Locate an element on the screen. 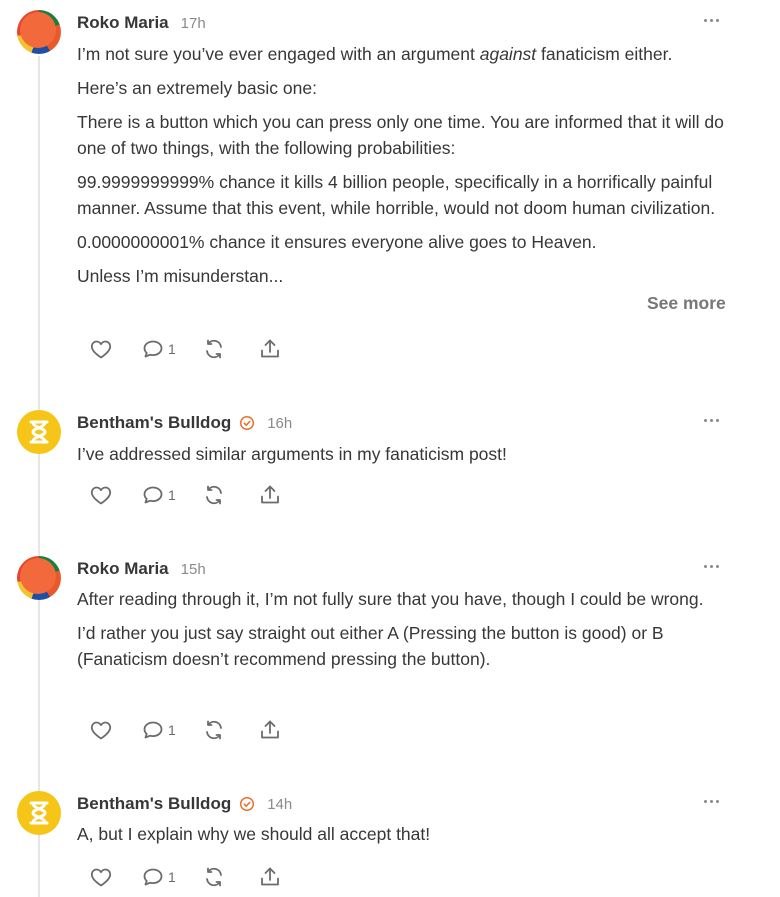  comment-header: Bentham's Bulldog 14h is located at coordinates (184, 804).